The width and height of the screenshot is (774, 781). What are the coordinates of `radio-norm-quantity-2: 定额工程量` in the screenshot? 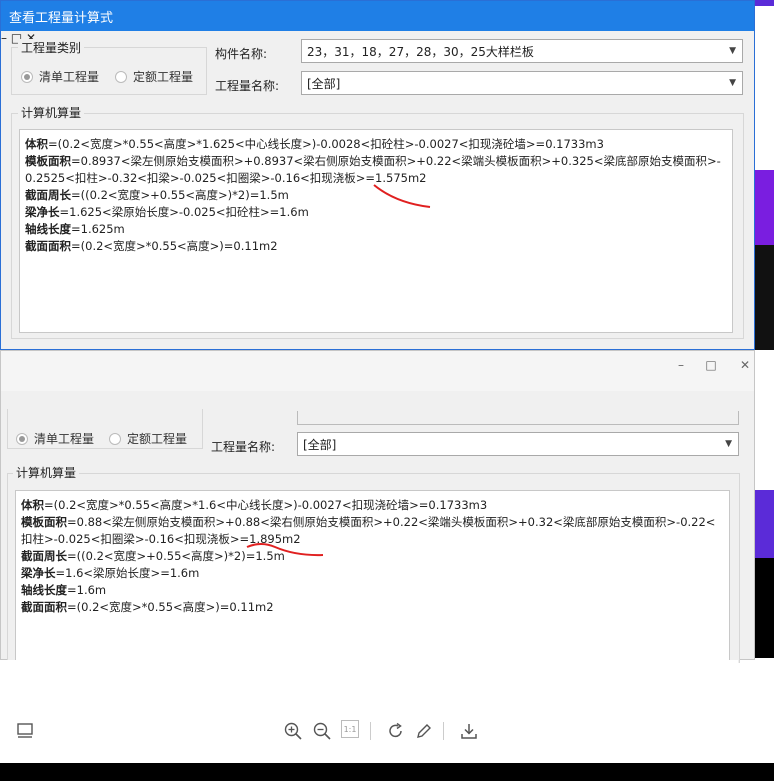 It's located at (148, 438).